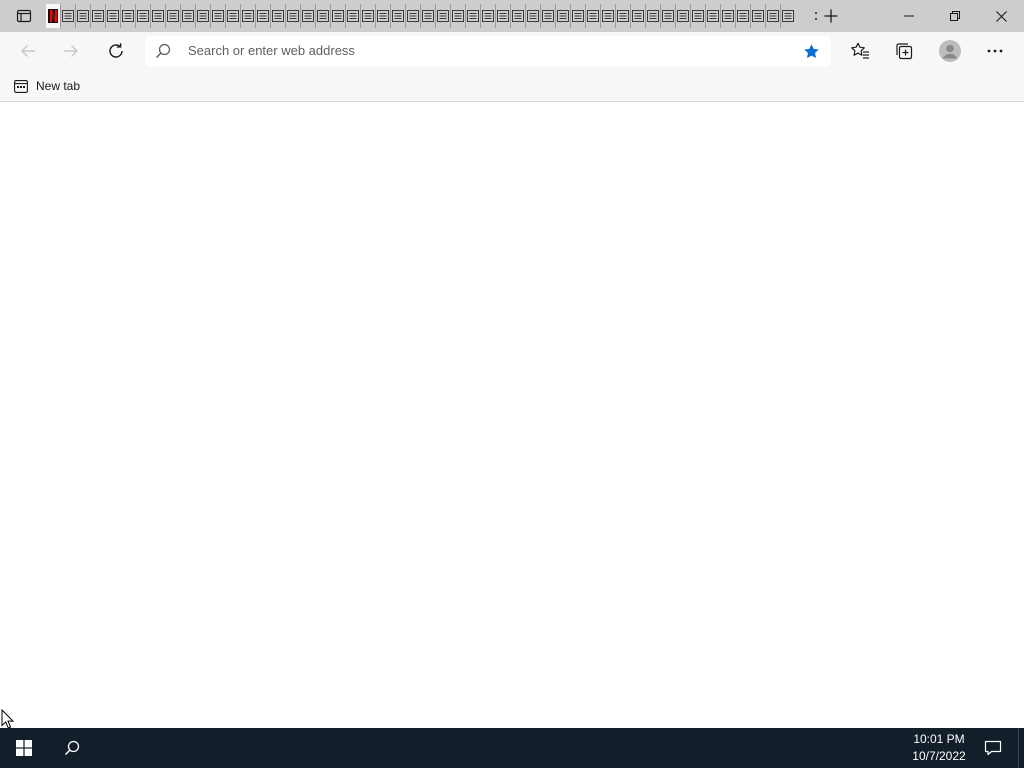 The width and height of the screenshot is (1024, 768). I want to click on collections-button, so click(904, 51).